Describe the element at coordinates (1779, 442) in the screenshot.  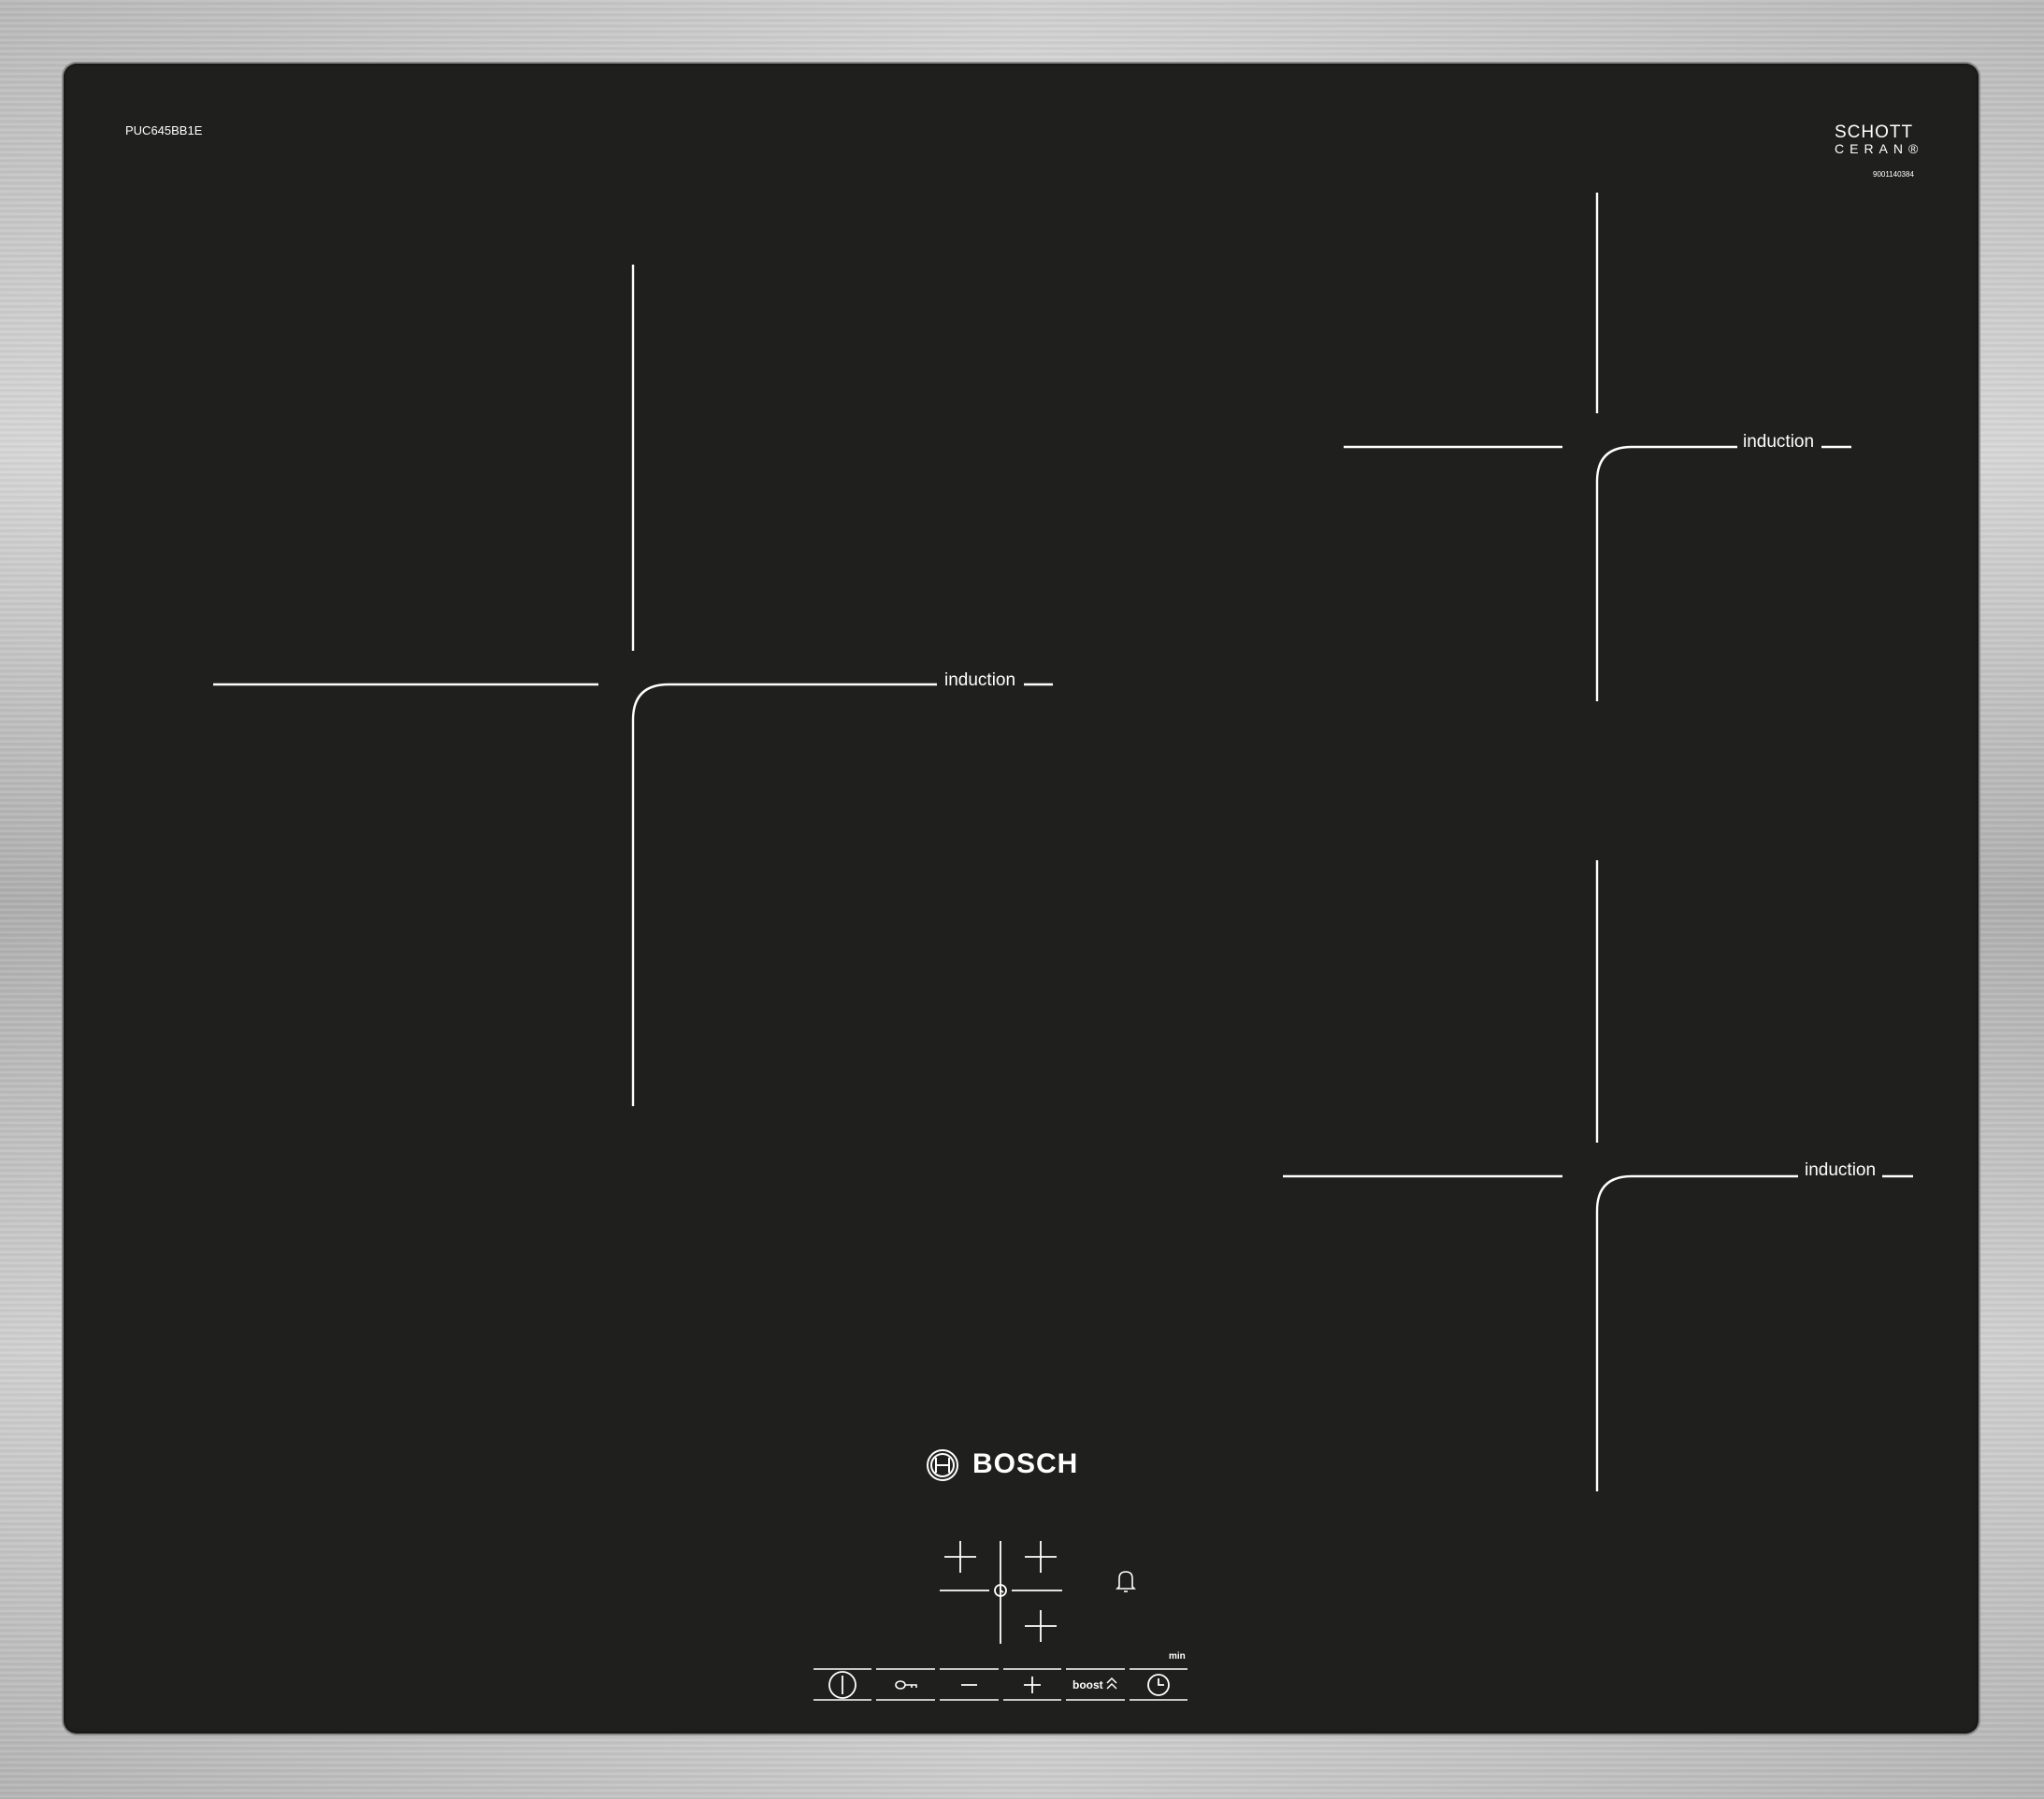
I see `zone-label-top-right: induction` at that location.